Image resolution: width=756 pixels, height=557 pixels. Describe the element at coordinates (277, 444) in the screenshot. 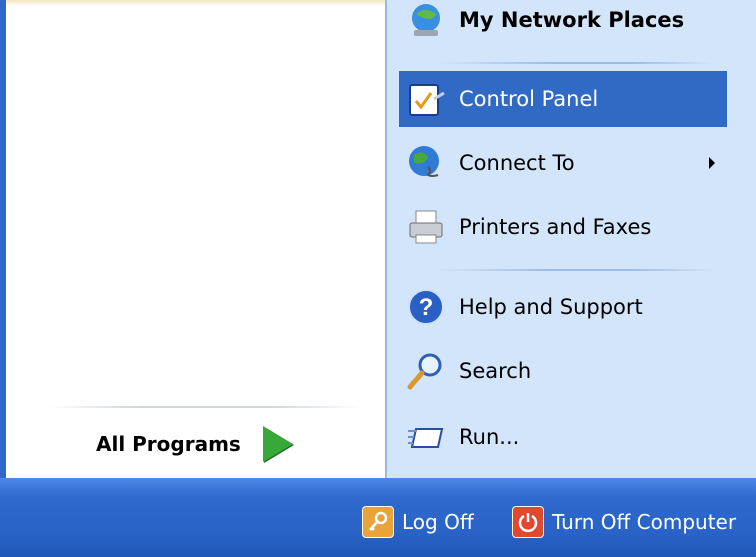

I see `green-arrow-icon` at that location.